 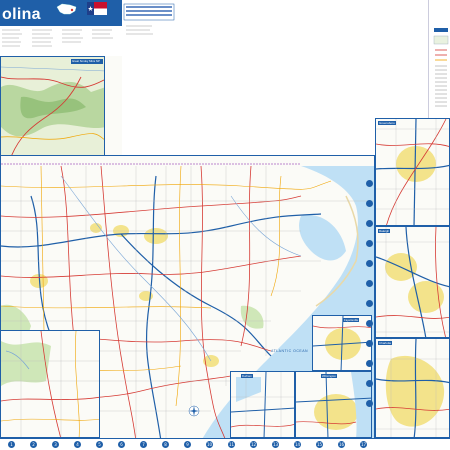 What do you see at coordinates (363, 444) in the screenshot?
I see `grid-number-17: 17` at bounding box center [363, 444].